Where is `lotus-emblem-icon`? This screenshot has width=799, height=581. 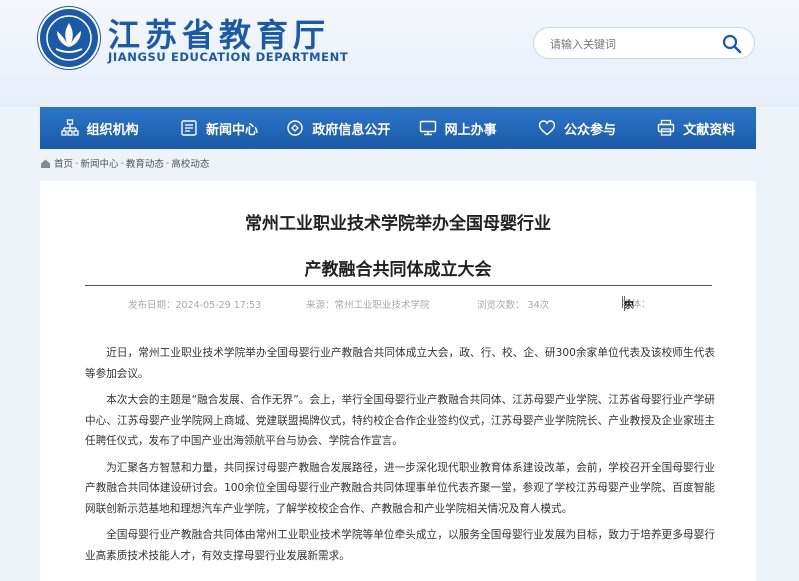 lotus-emblem-icon is located at coordinates (69, 38).